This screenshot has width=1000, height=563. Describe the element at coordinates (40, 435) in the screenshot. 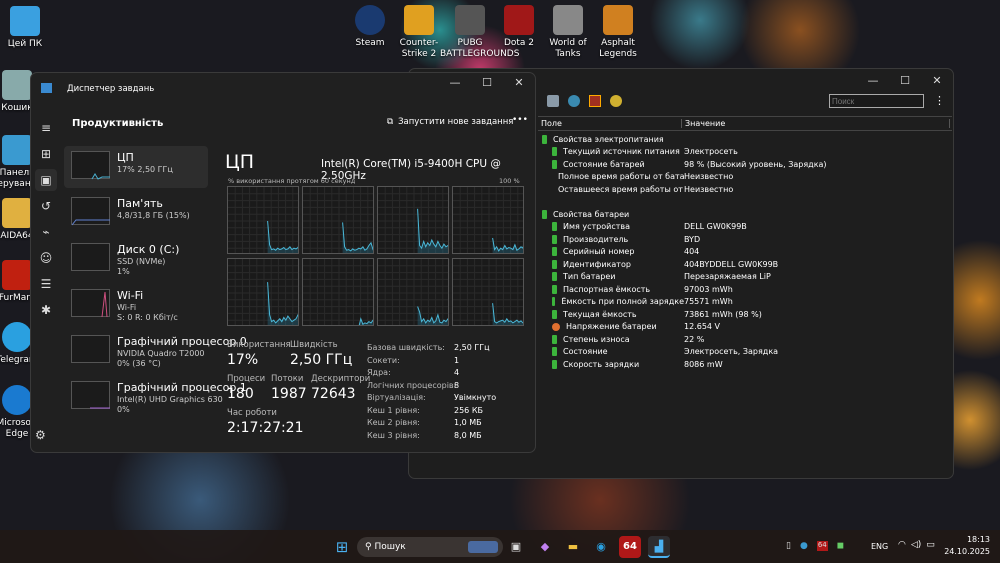

I see `settings-icon: ⚙` at that location.